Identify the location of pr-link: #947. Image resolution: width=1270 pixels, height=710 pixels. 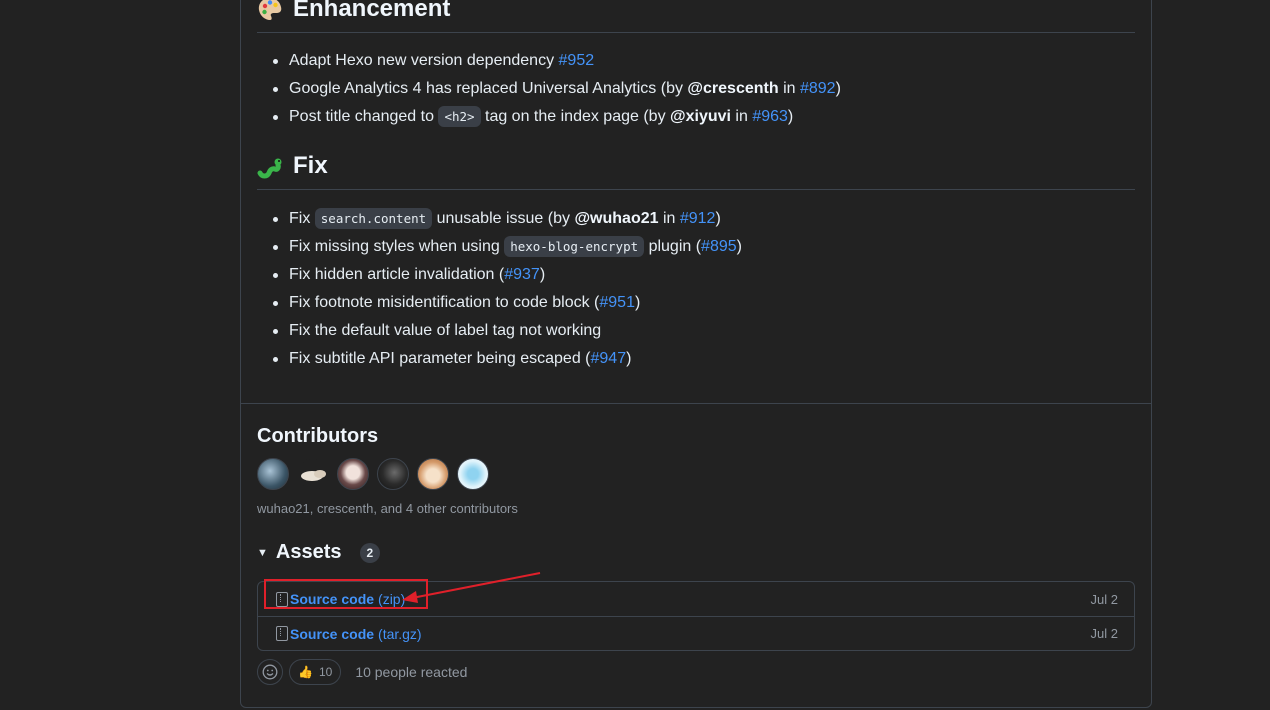
(609, 358).